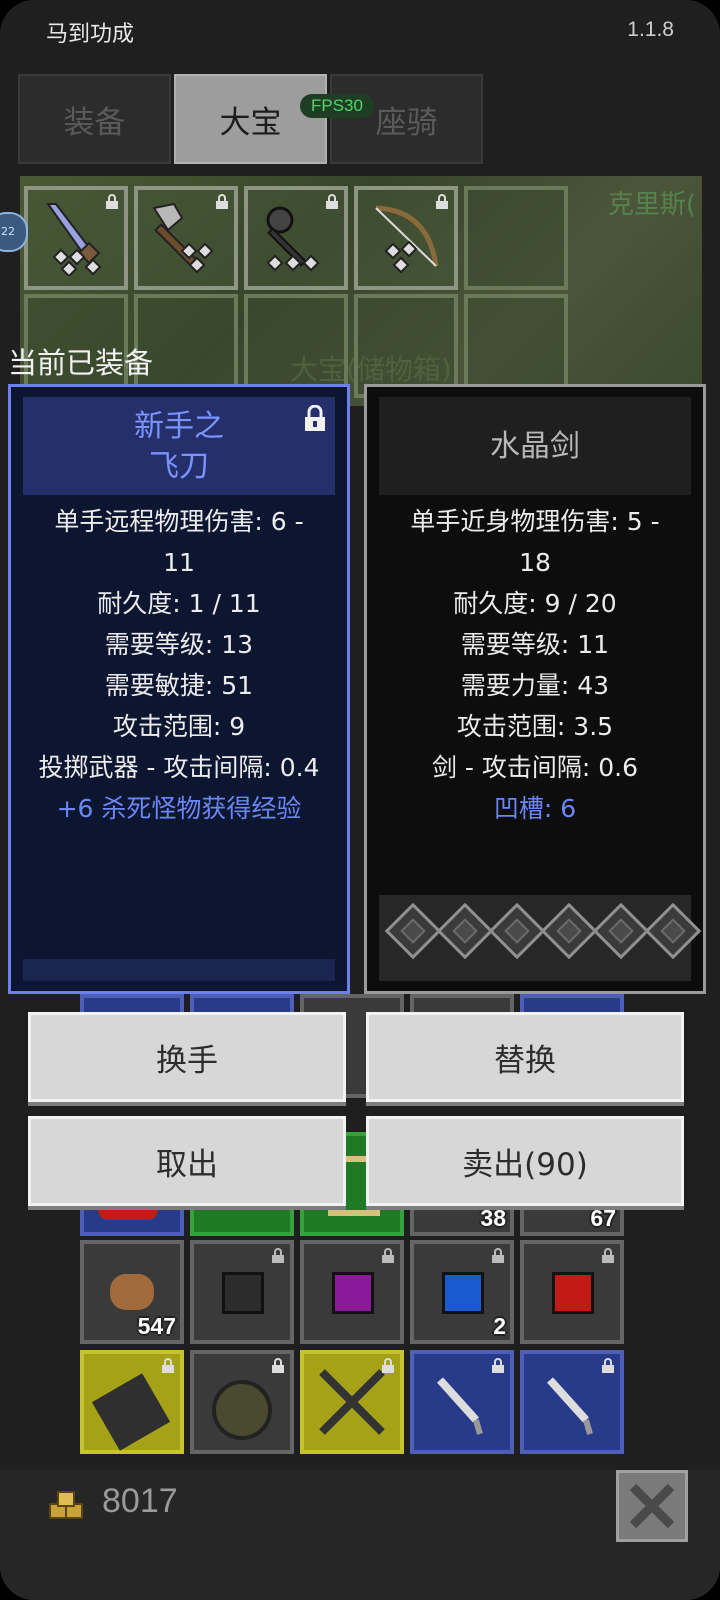 The height and width of the screenshot is (1600, 720). What do you see at coordinates (493, 1218) in the screenshot?
I see `item-quantity: 38` at bounding box center [493, 1218].